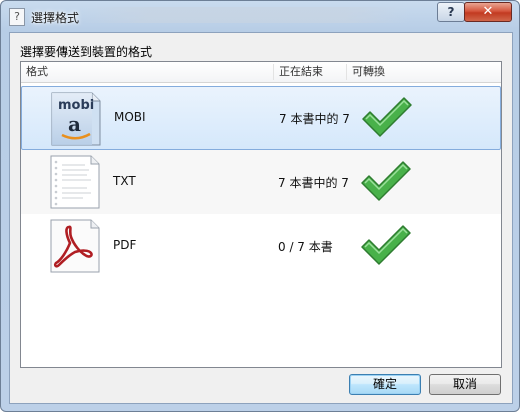 The image size is (520, 412). Describe the element at coordinates (75, 246) in the screenshot. I see `pdf-file-icon` at that location.